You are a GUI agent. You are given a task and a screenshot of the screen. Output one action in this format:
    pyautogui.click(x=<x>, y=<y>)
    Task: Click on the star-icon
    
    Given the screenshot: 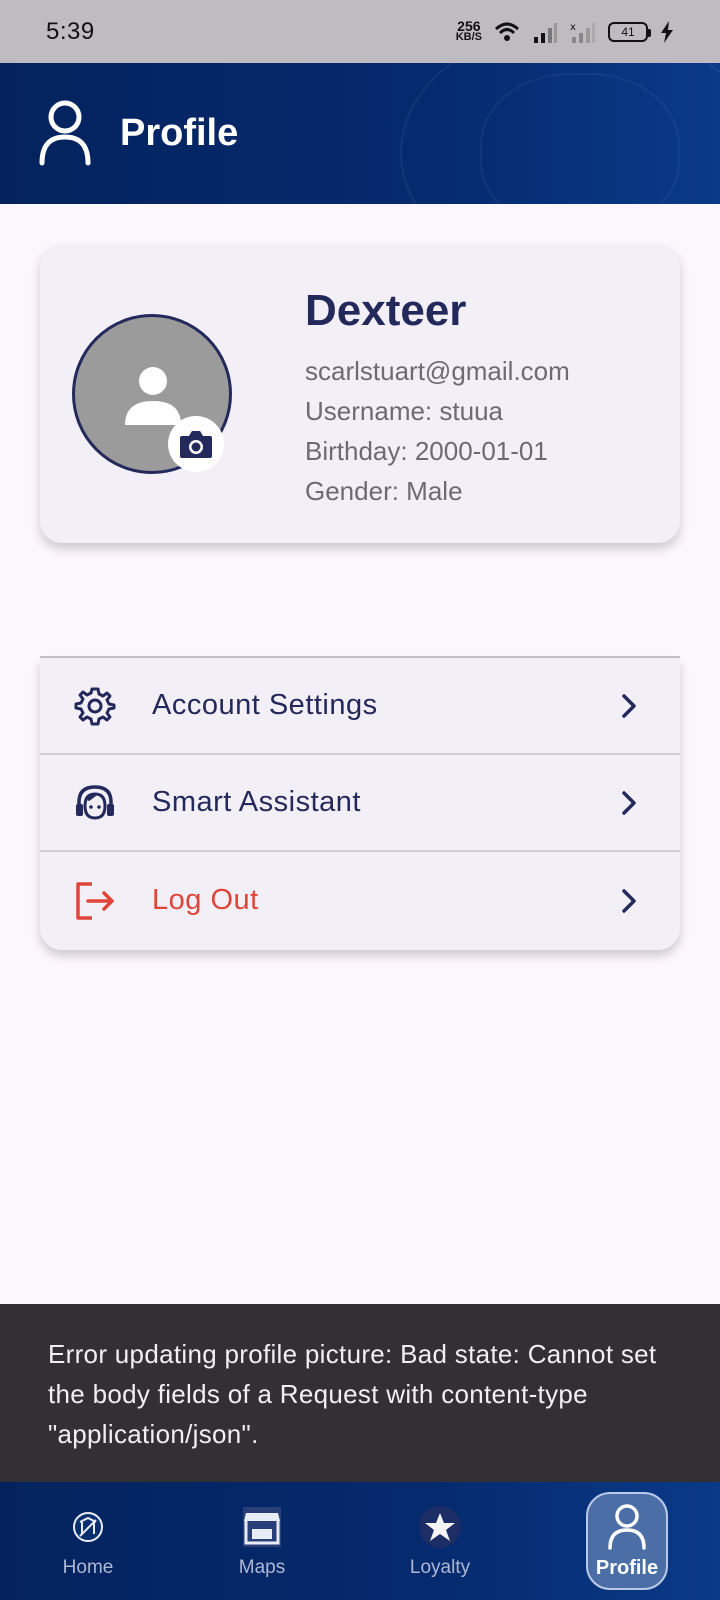 What is the action you would take?
    pyautogui.click(x=440, y=1527)
    